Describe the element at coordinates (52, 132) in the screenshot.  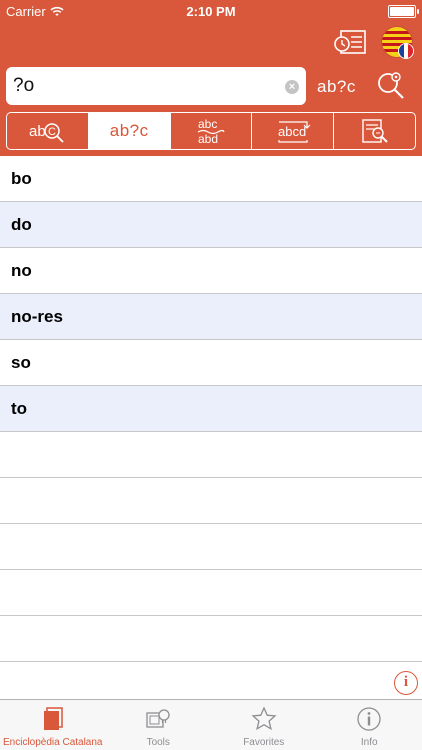
I see `svg-text: C` at that location.